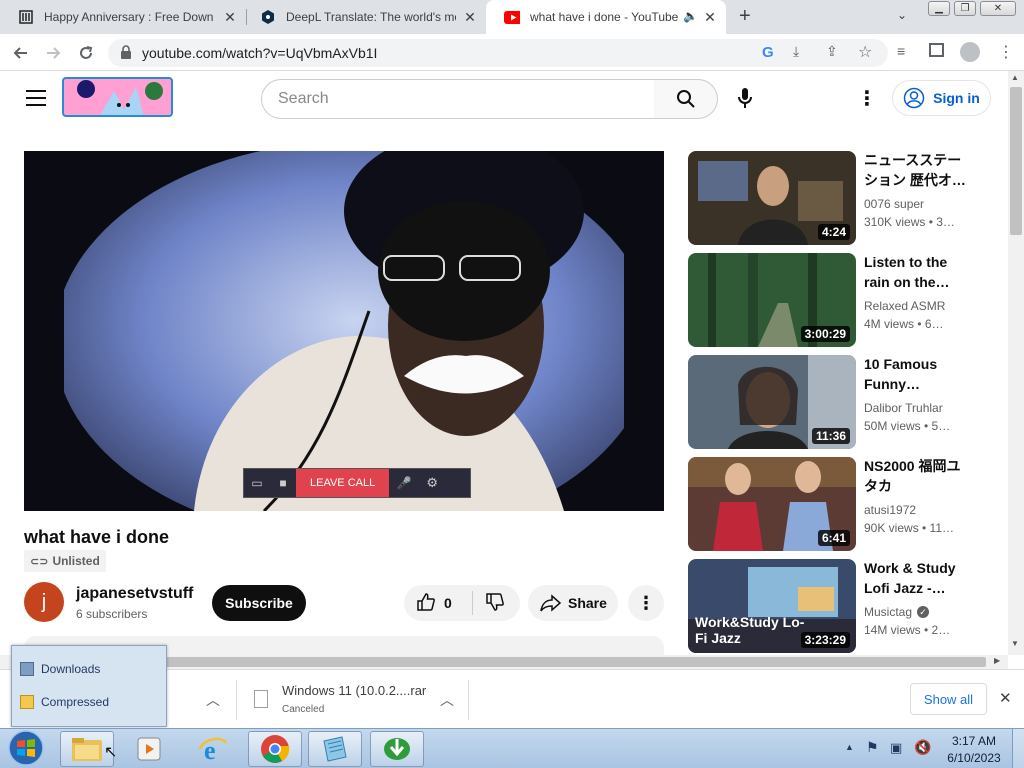  I want to click on search-button, so click(686, 99).